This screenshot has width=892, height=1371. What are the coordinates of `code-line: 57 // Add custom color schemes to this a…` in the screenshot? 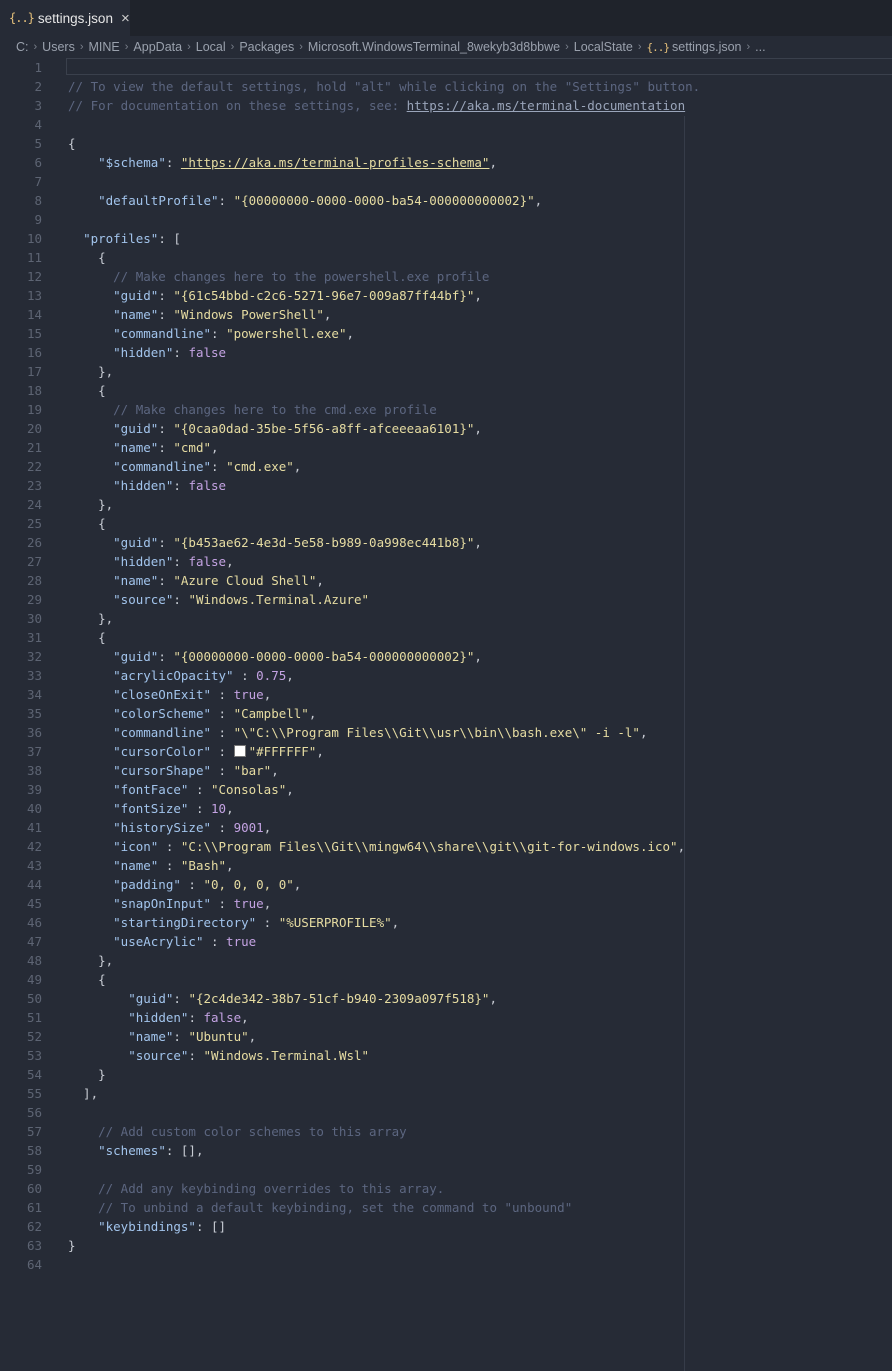 It's located at (446, 1131).